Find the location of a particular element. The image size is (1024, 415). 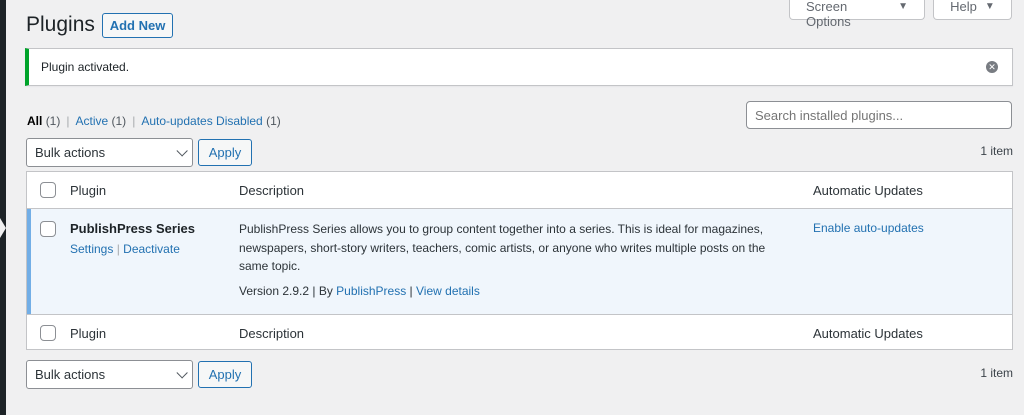

search-plugins-input is located at coordinates (879, 115).